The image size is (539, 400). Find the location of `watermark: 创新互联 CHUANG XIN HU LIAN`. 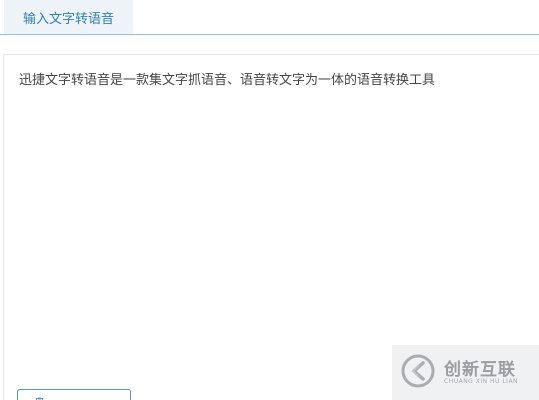

watermark: 创新互联 CHUANG XIN HU LIAN is located at coordinates (465, 372).